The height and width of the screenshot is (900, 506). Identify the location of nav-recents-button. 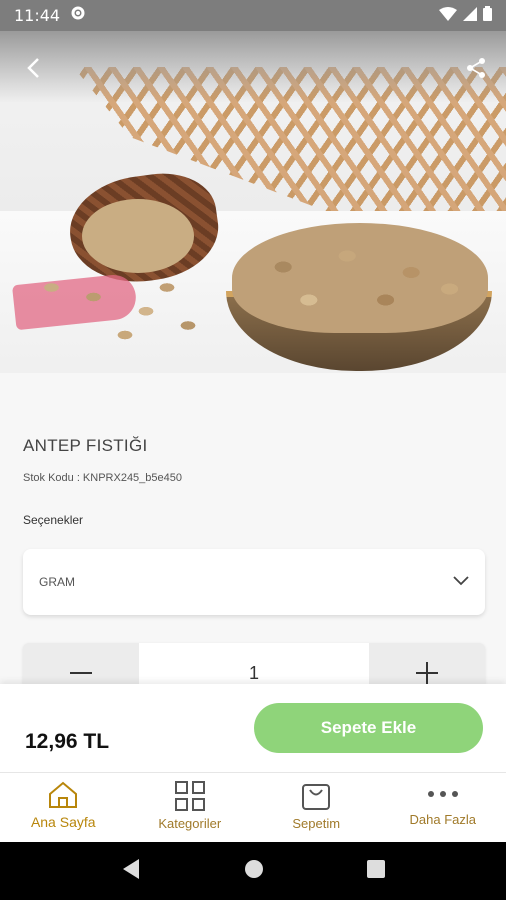
(375, 871).